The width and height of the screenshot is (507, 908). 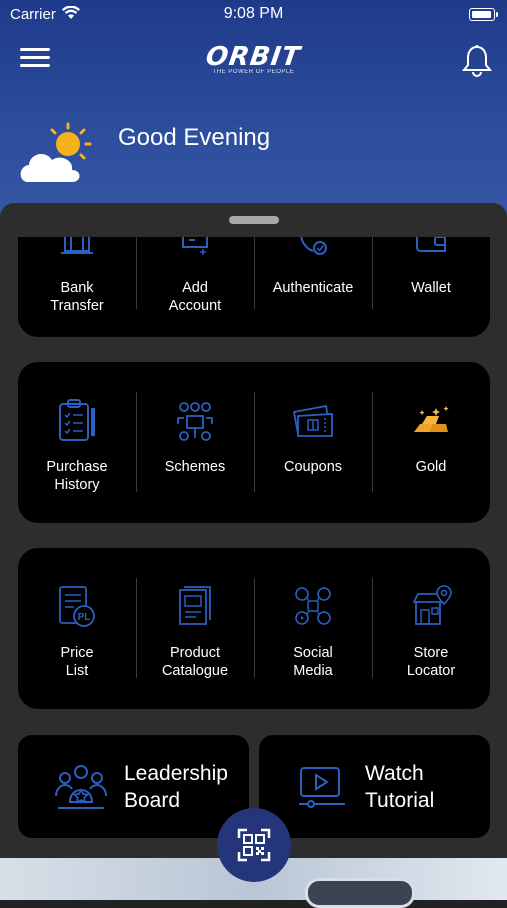 I want to click on catalogue-icon, so click(x=195, y=605).